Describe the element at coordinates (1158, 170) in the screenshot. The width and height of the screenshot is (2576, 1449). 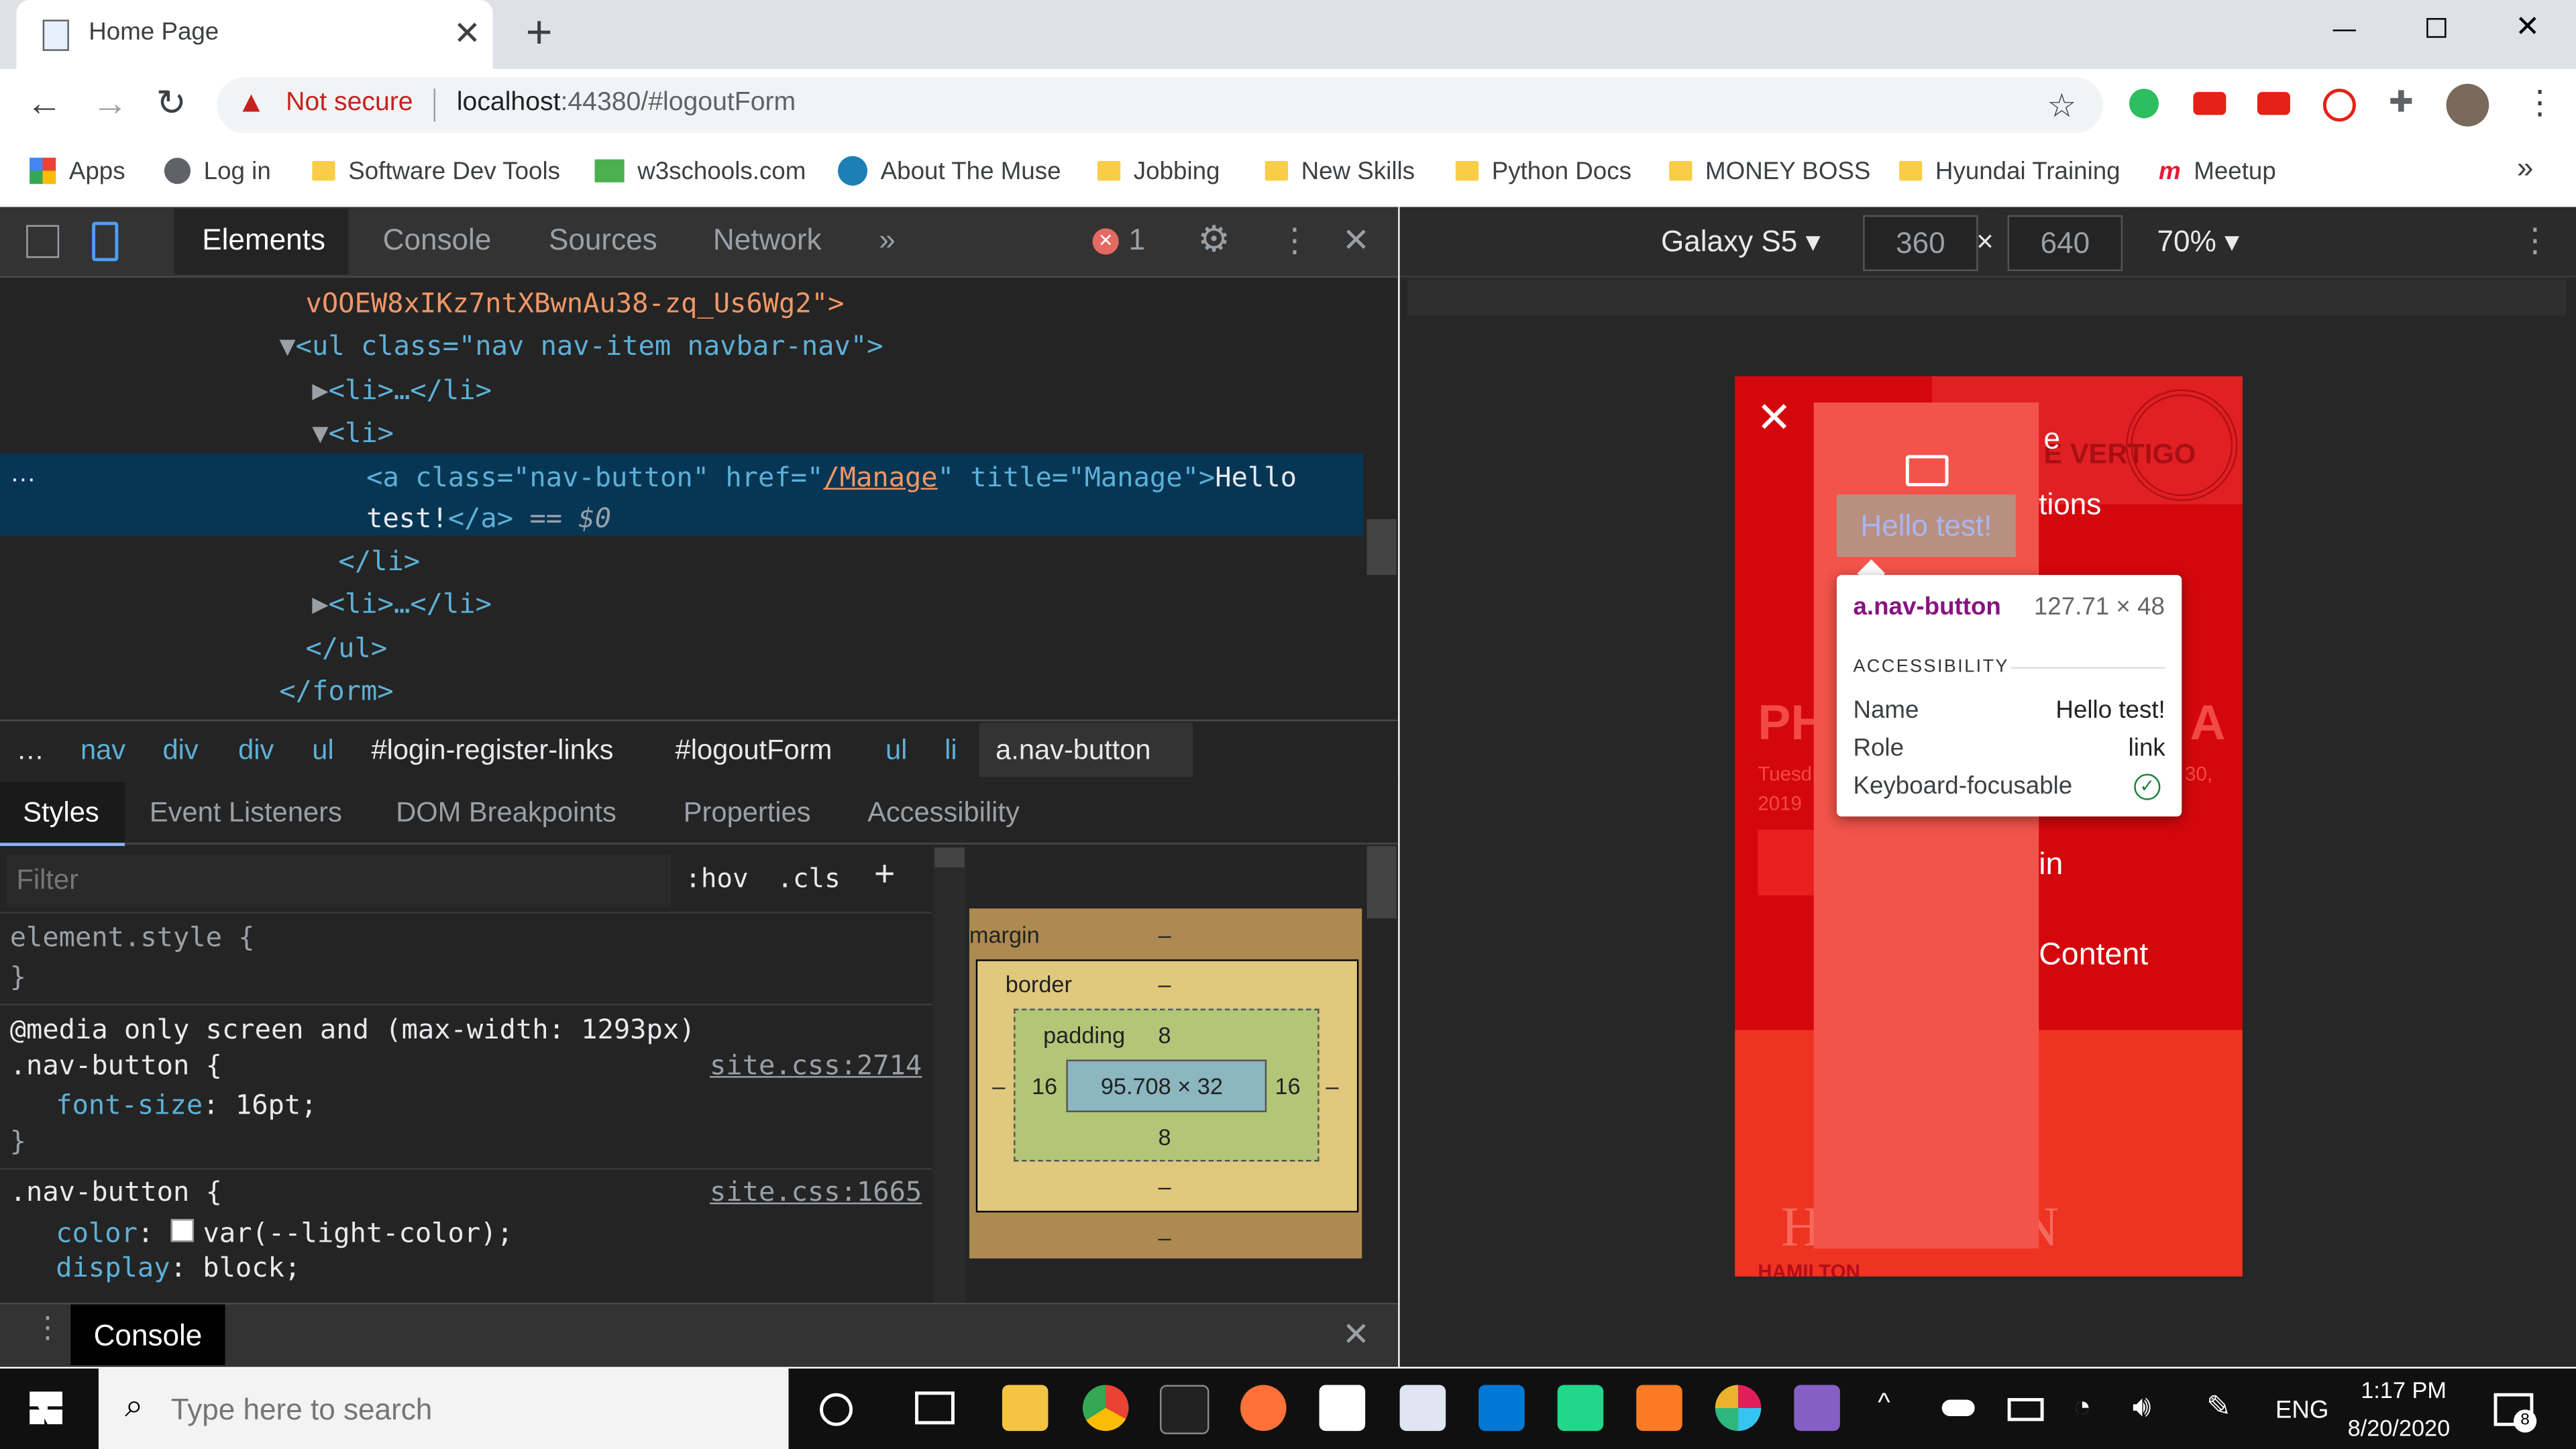
I see `bookmark-jobbing: Jobbing` at that location.